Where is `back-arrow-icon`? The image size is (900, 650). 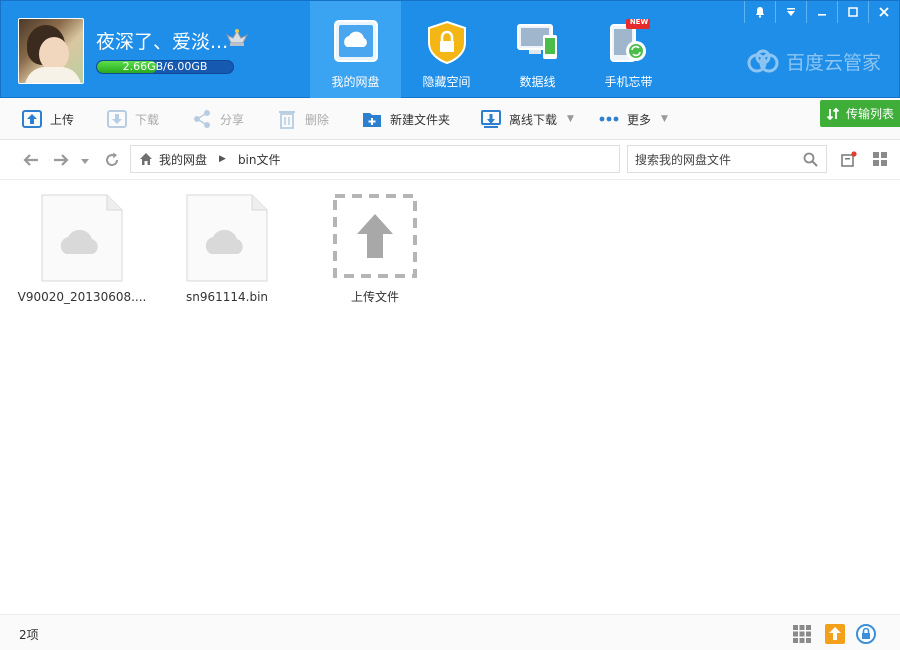 back-arrow-icon is located at coordinates (31, 160).